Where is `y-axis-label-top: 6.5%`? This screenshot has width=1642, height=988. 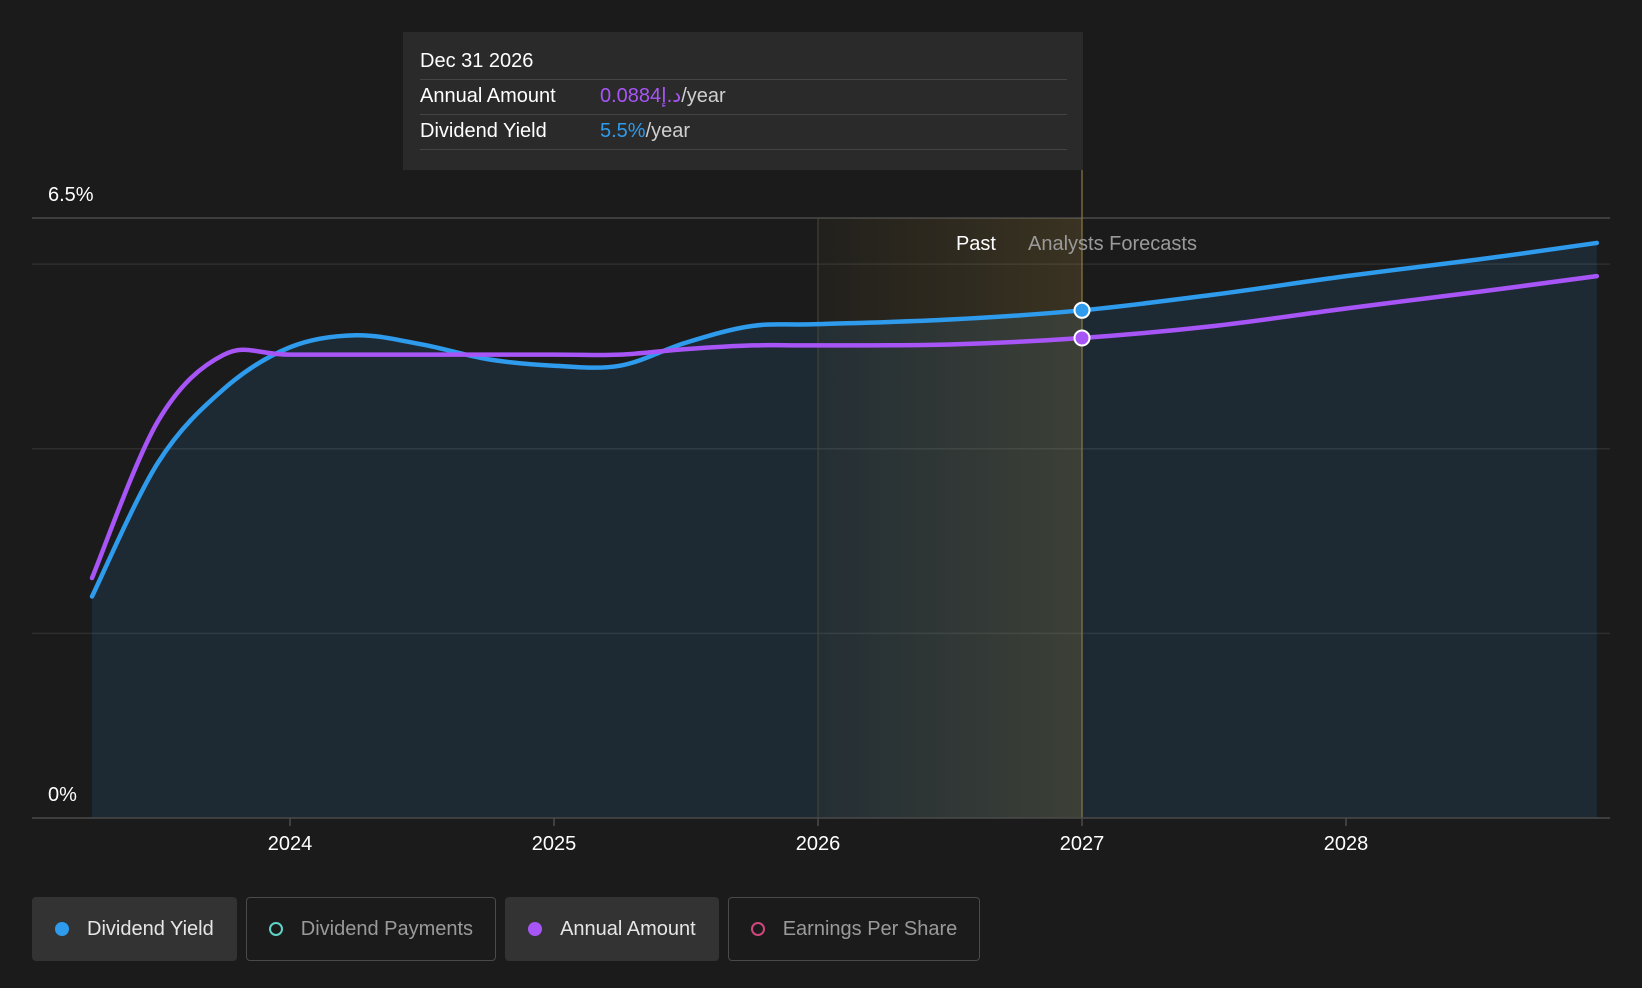
y-axis-label-top: 6.5% is located at coordinates (71, 195).